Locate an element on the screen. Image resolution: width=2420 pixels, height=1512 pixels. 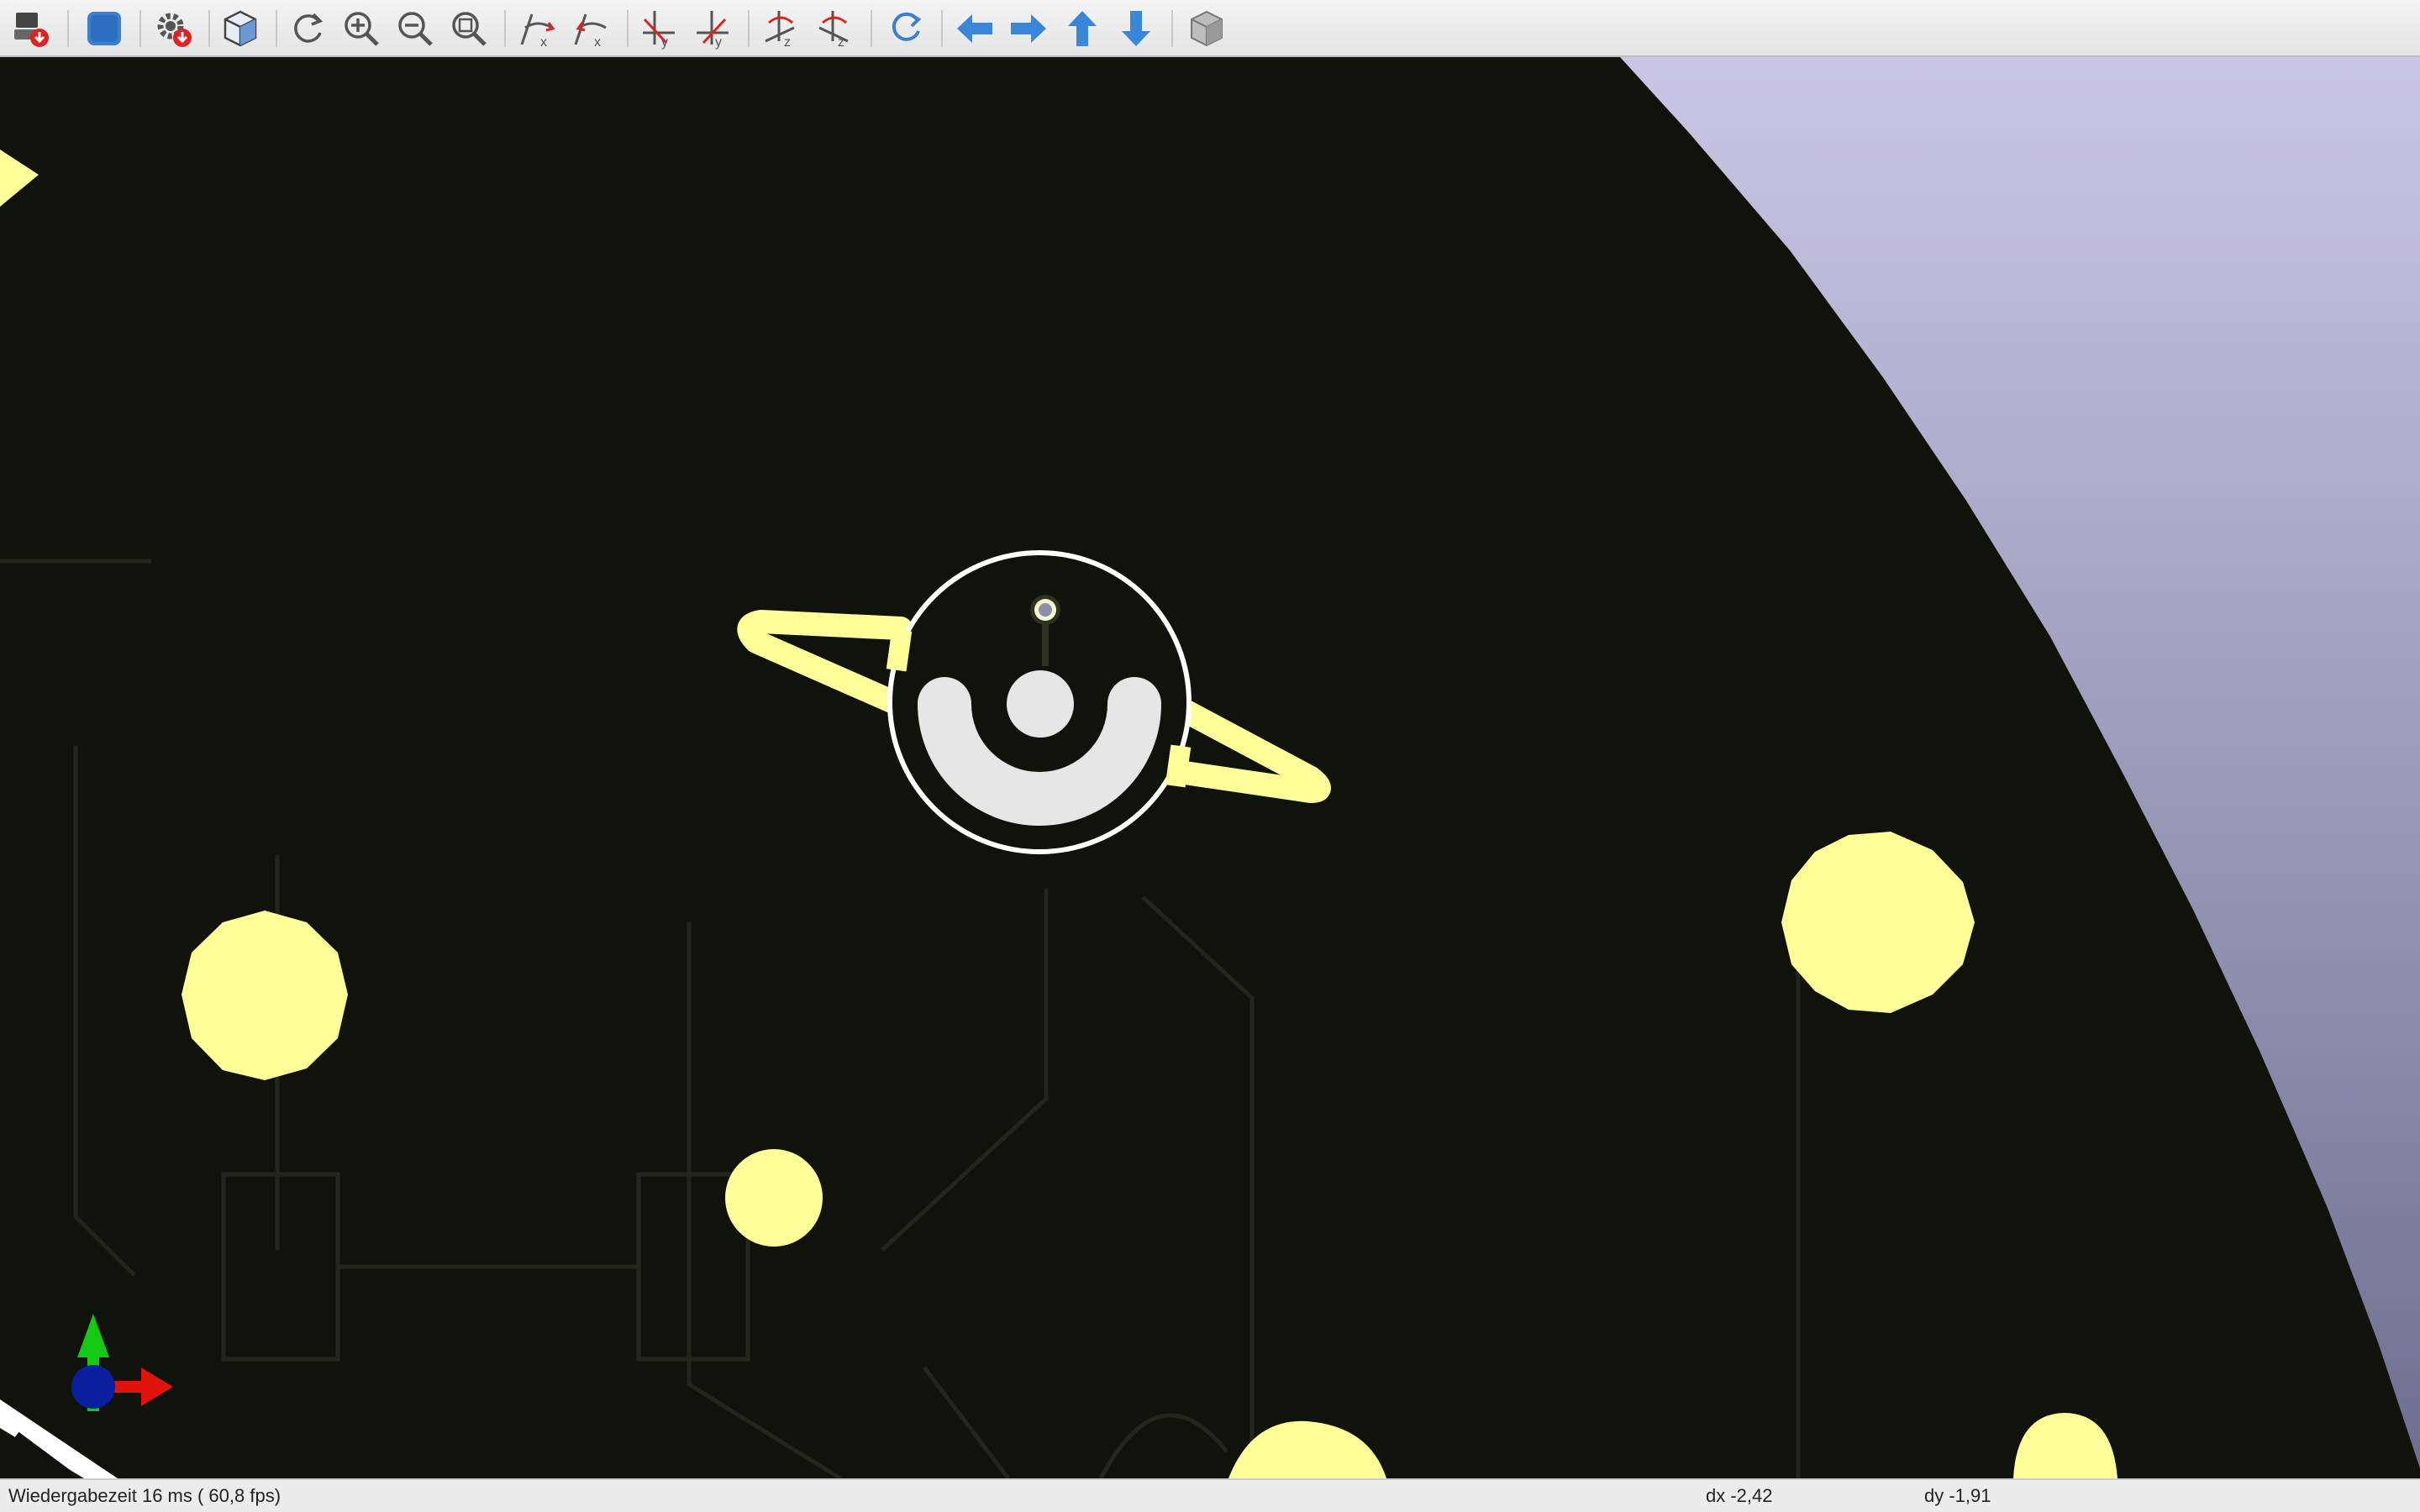
rotate-z-ccw-button: z is located at coordinates (835, 28).